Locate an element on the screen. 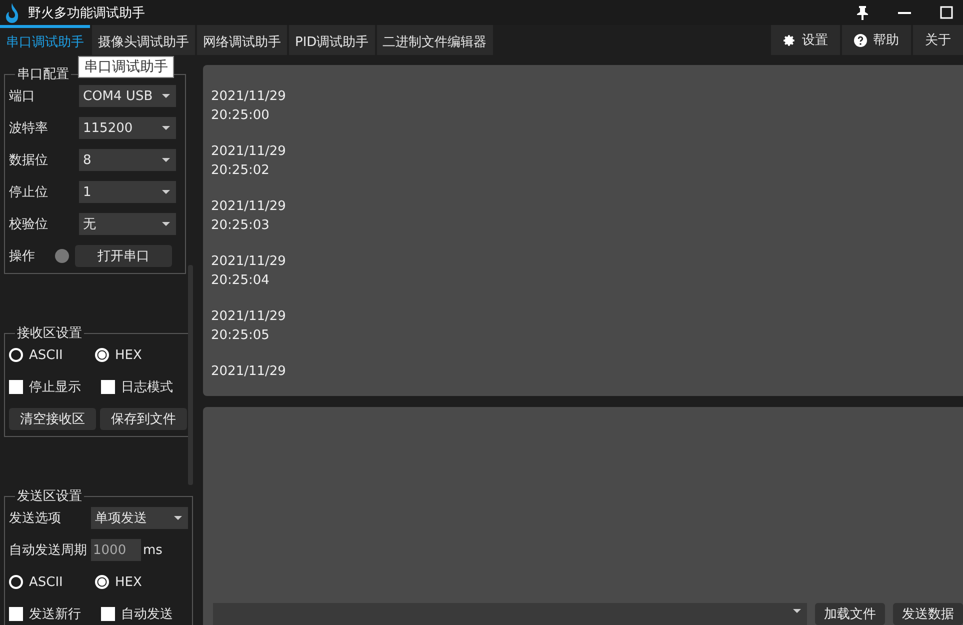 The width and height of the screenshot is (963, 625). tab: 网络调试助手 is located at coordinates (242, 40).